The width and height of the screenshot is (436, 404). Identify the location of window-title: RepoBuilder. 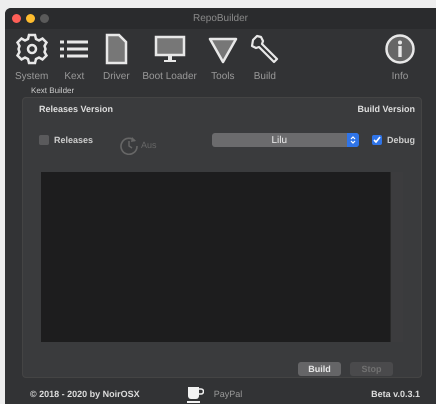
(220, 18).